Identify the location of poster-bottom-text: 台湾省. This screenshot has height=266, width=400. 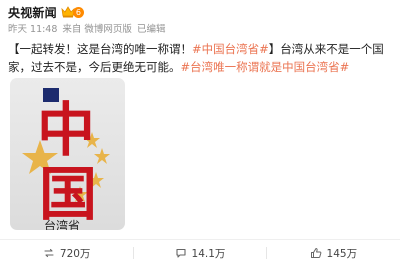
(62, 224).